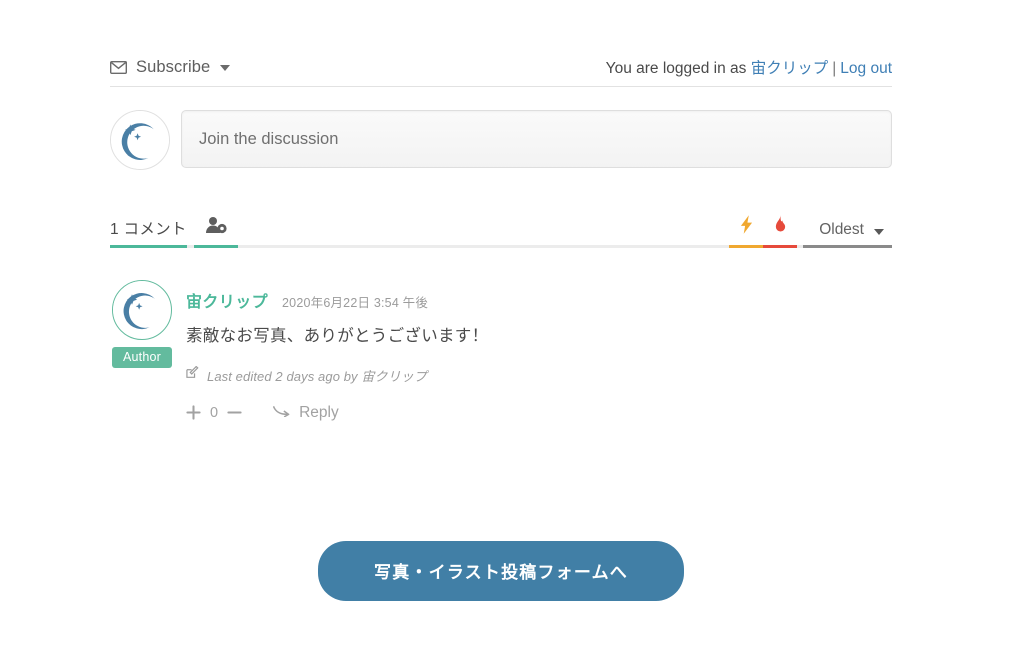  What do you see at coordinates (847, 246) in the screenshot?
I see `sort-dropdown-underline` at bounding box center [847, 246].